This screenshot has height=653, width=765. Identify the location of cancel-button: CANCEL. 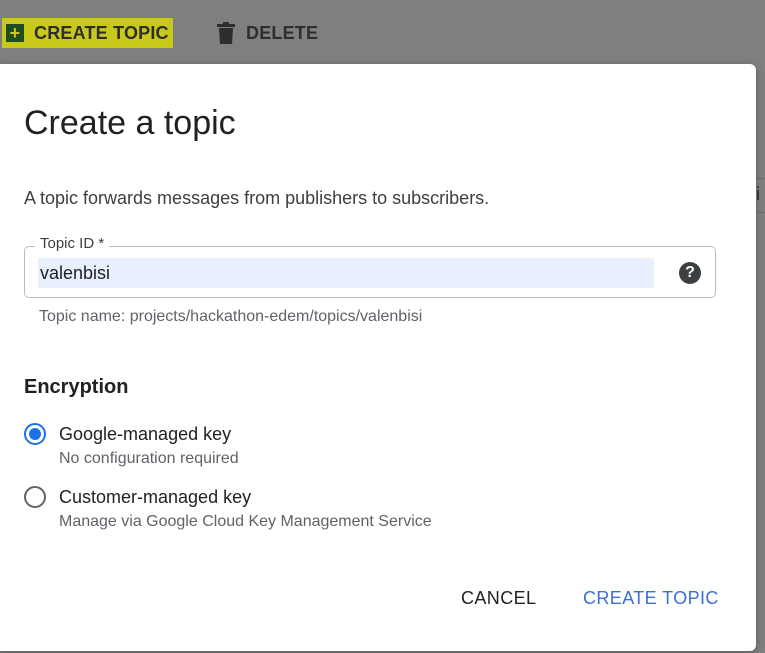
(498, 598).